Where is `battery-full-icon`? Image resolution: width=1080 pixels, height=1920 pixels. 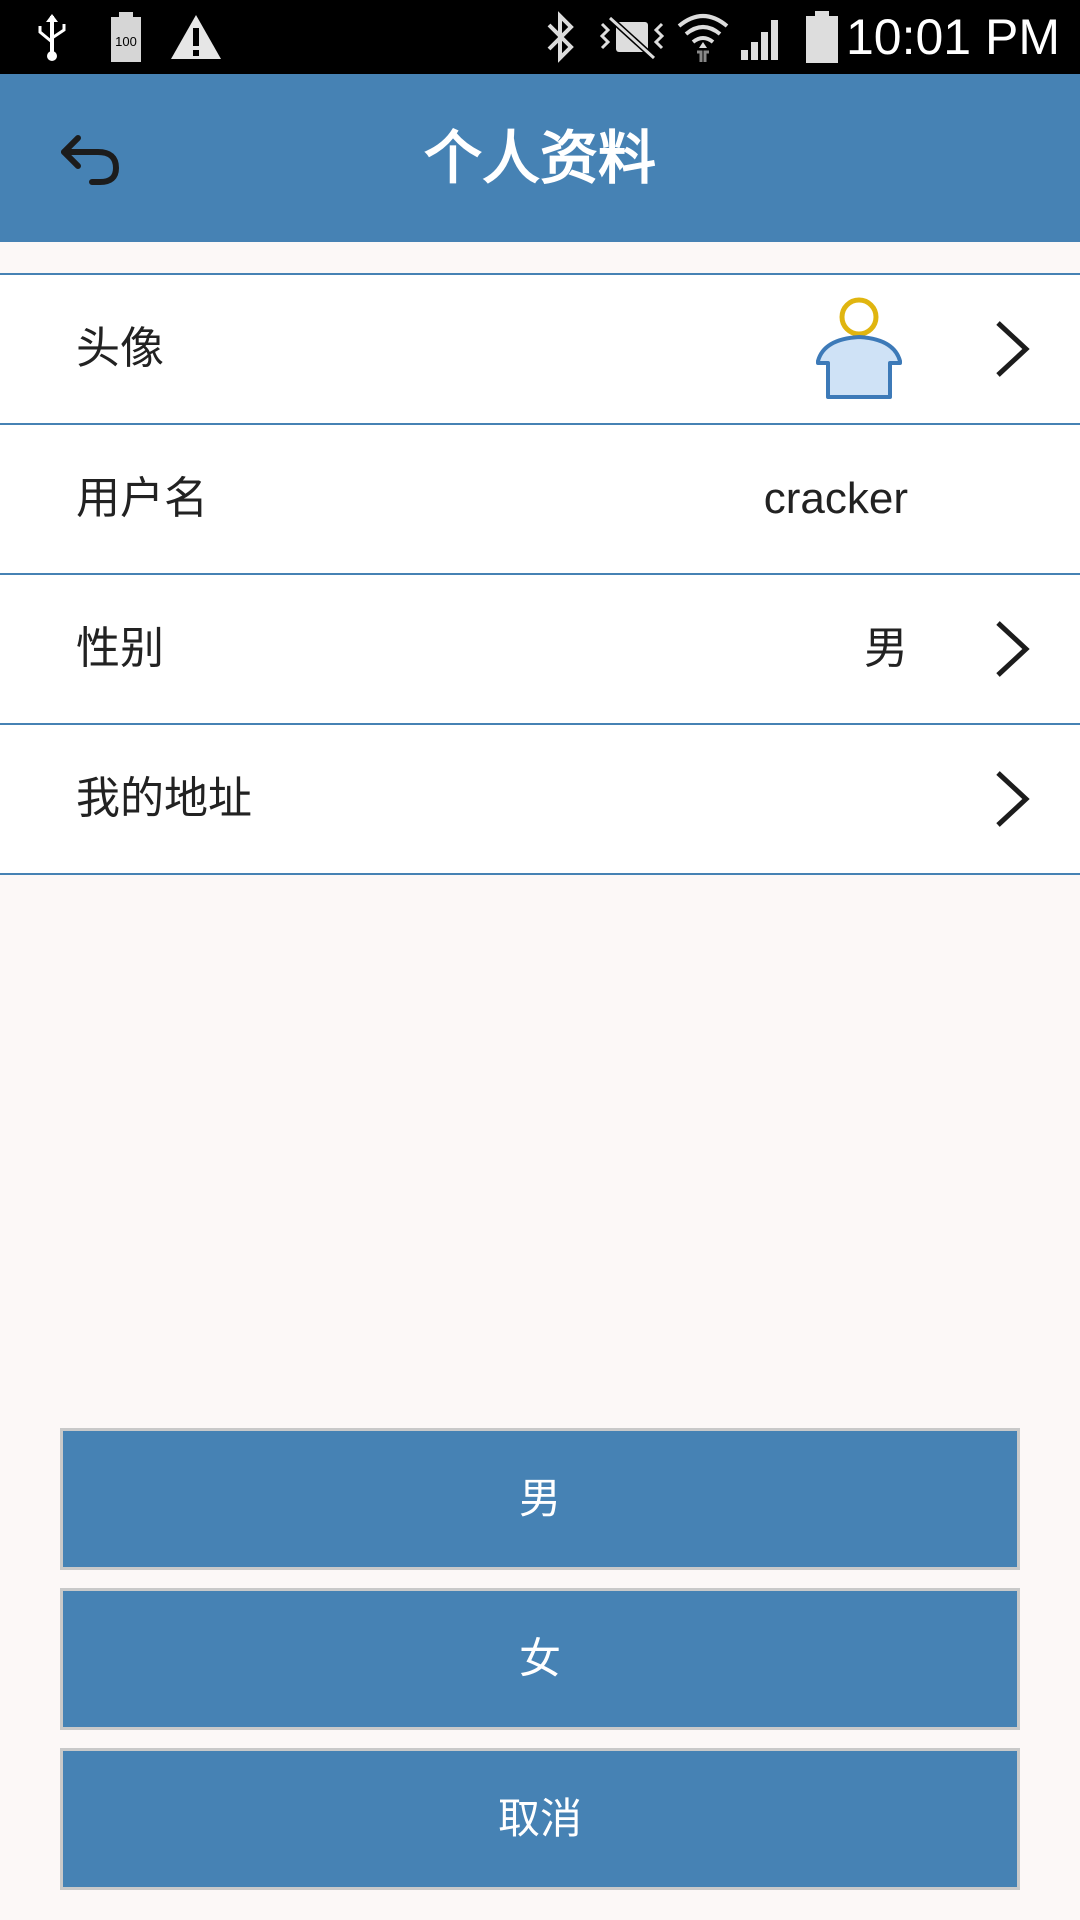 battery-full-icon is located at coordinates (822, 37).